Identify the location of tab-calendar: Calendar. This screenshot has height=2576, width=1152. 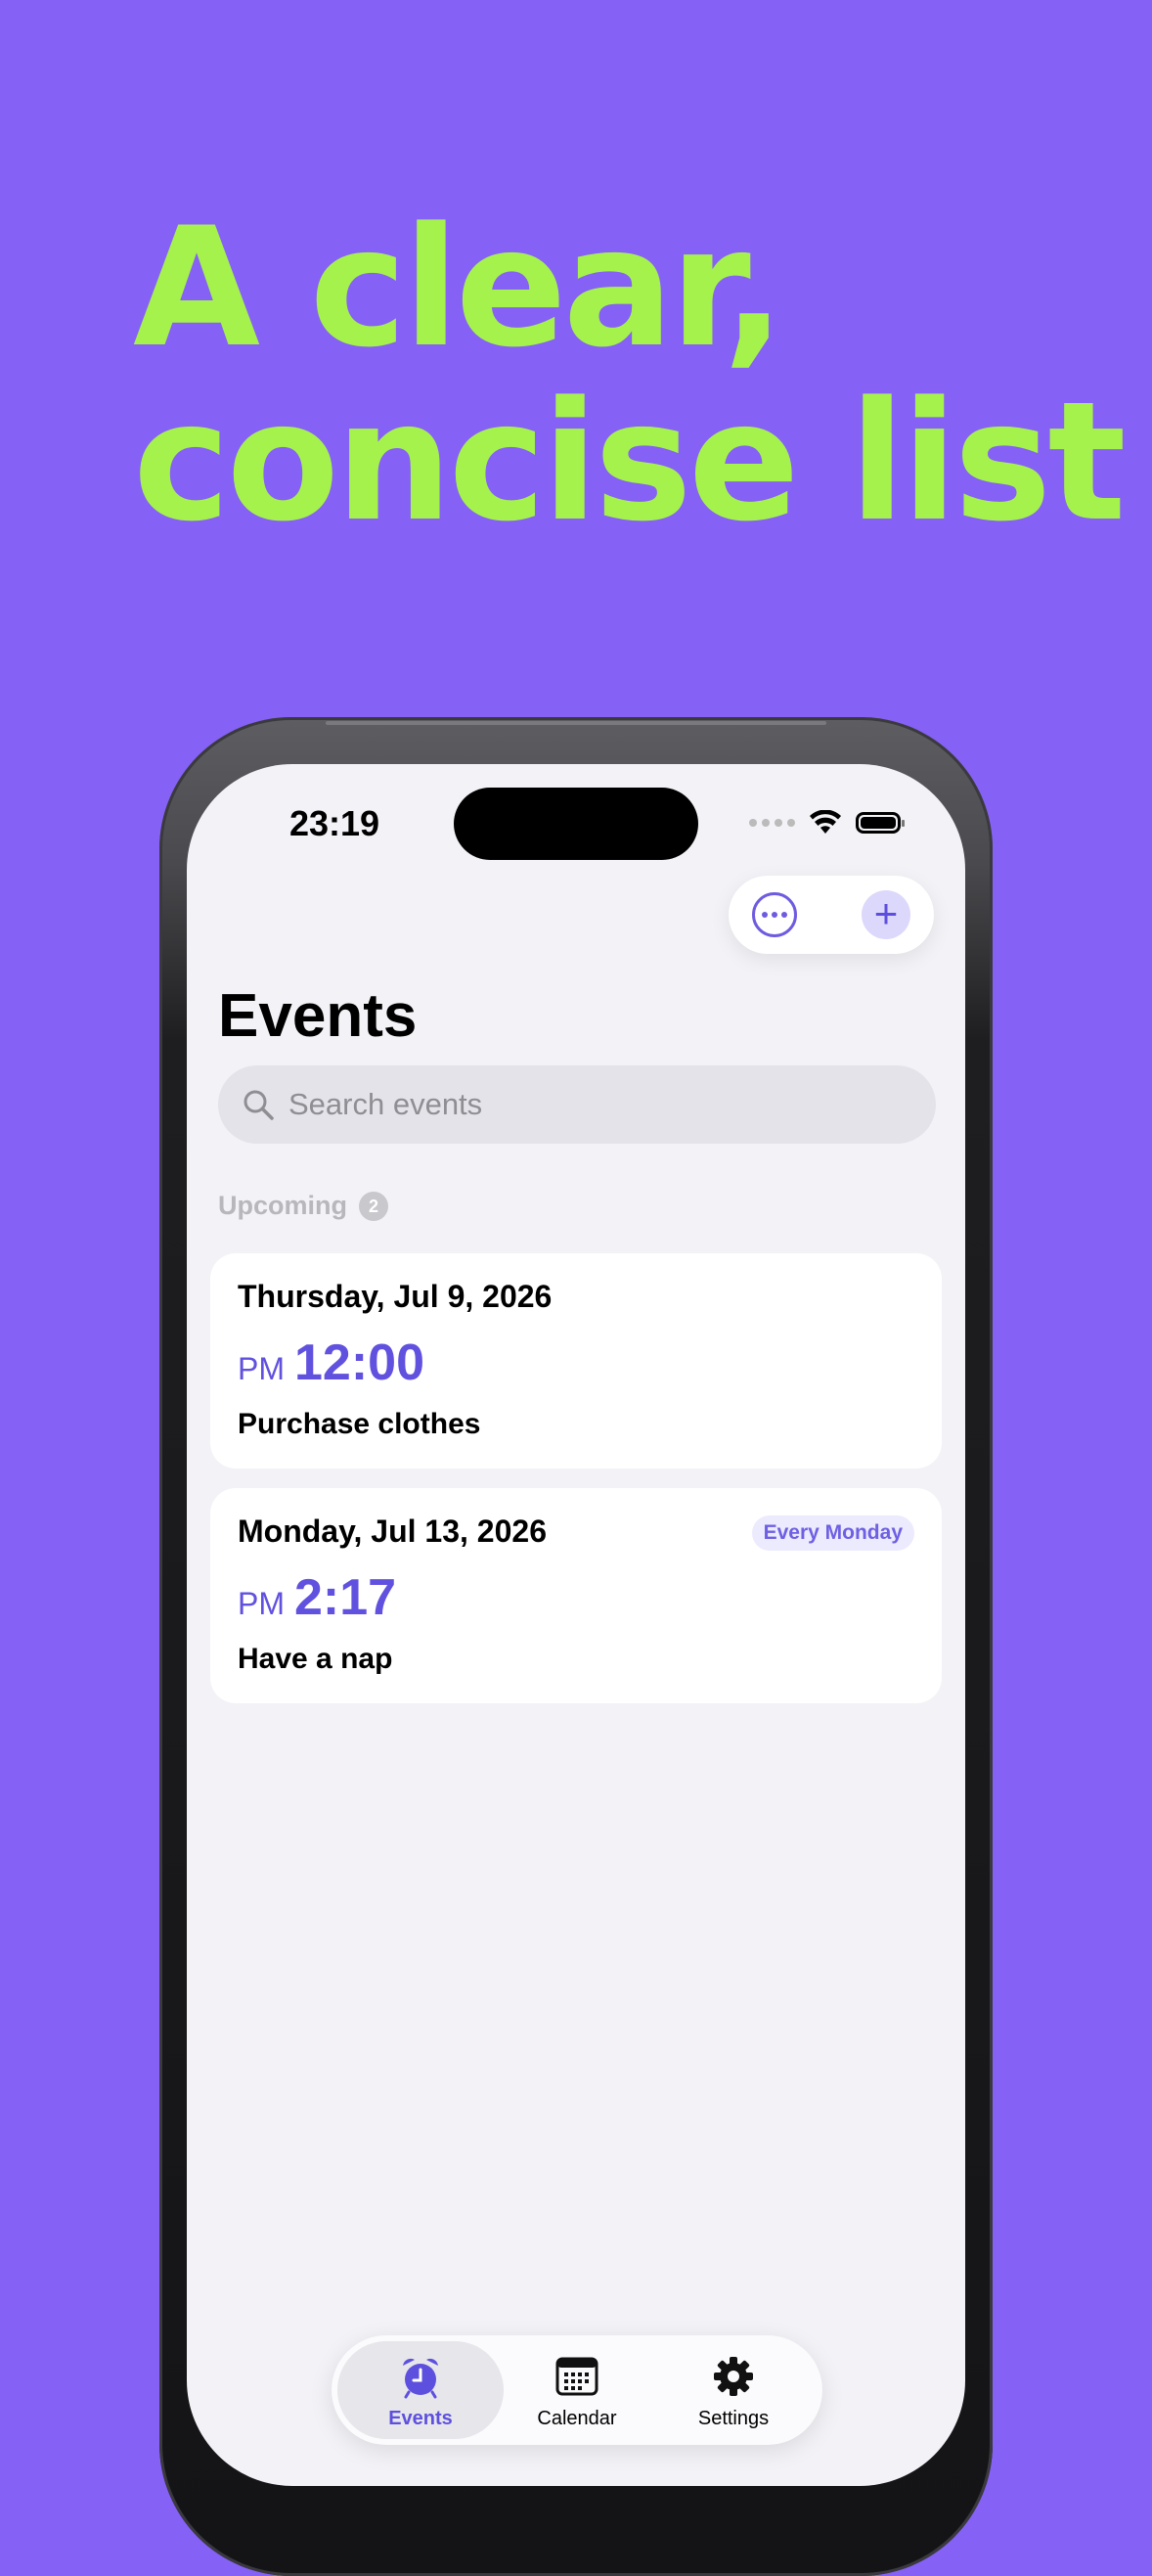
(577, 2390).